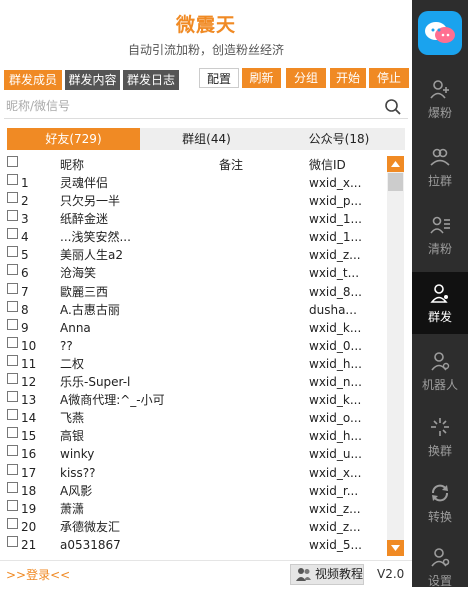  I want to click on row-number: 7, so click(25, 291).